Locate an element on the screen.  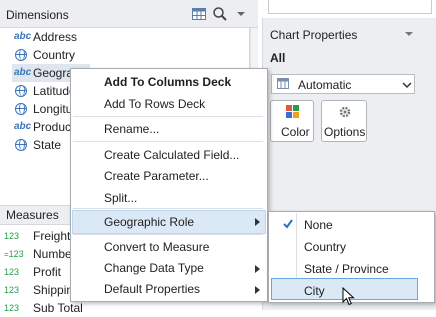
submenu-item-none: None is located at coordinates (318, 225).